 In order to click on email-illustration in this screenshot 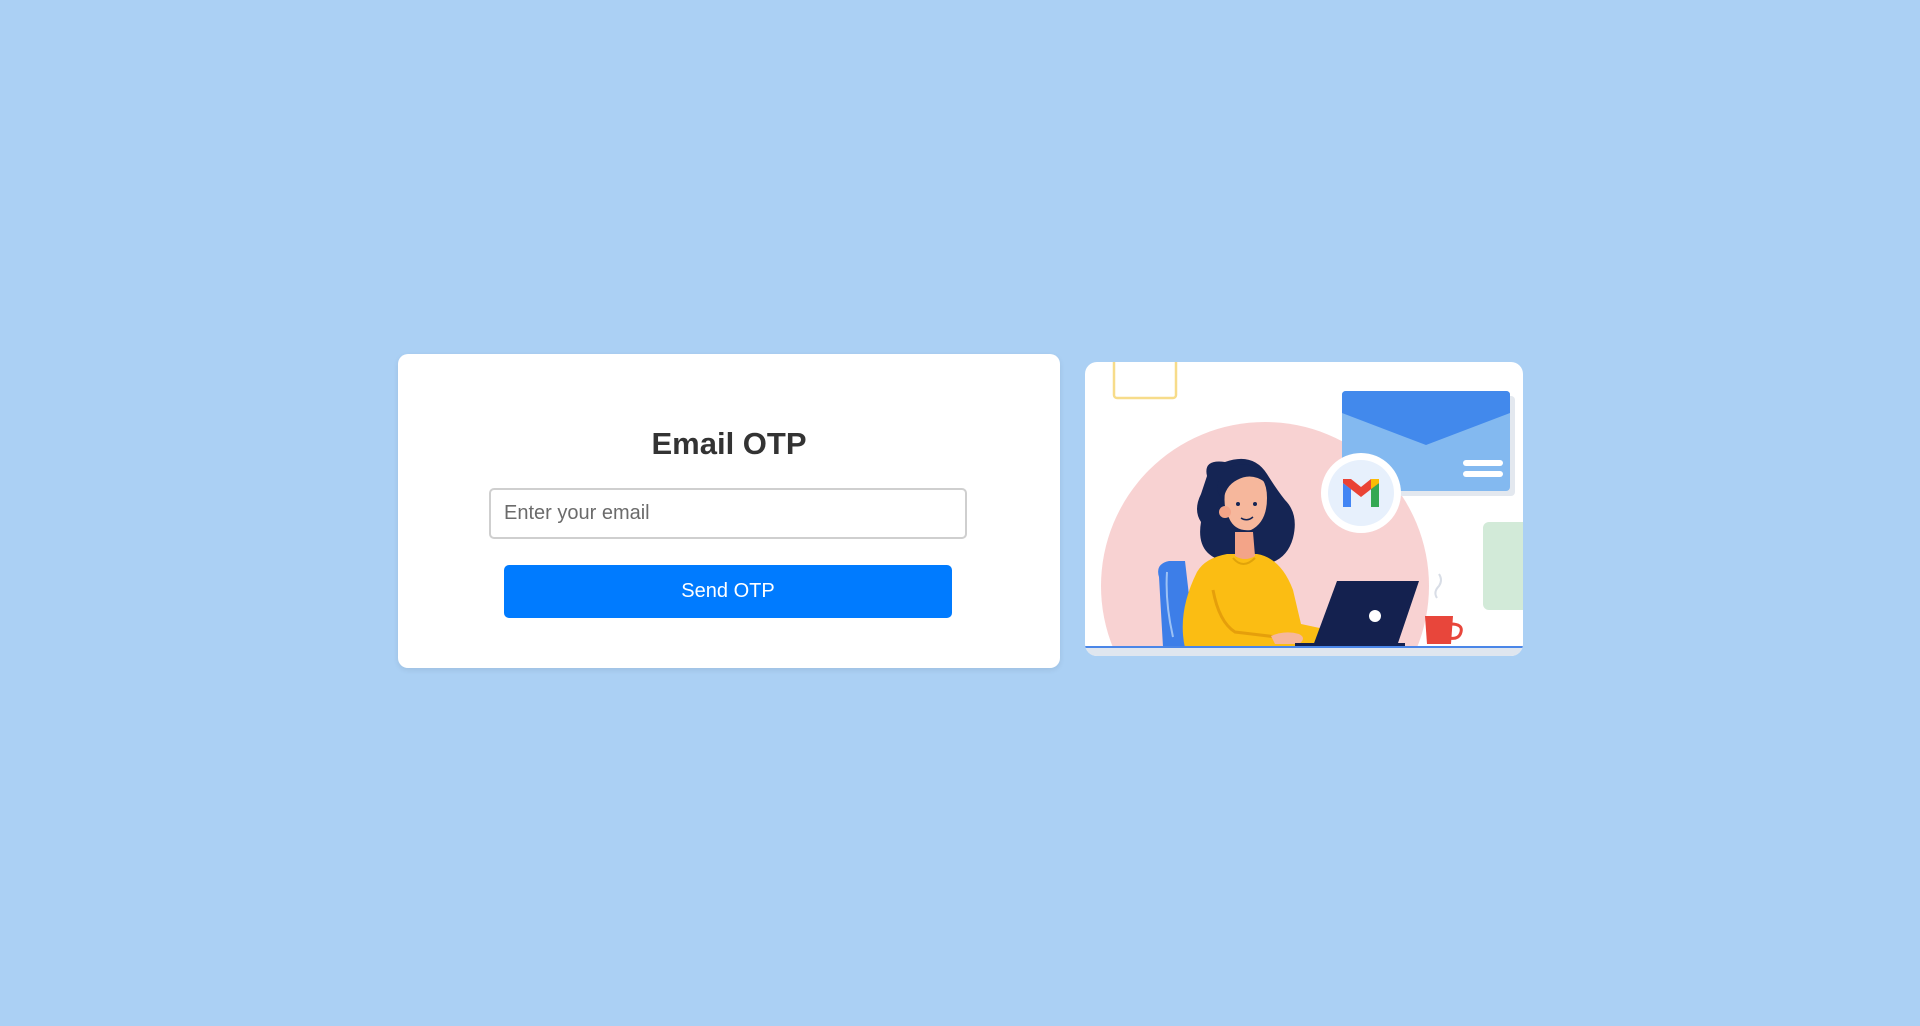, I will do `click(1304, 509)`.